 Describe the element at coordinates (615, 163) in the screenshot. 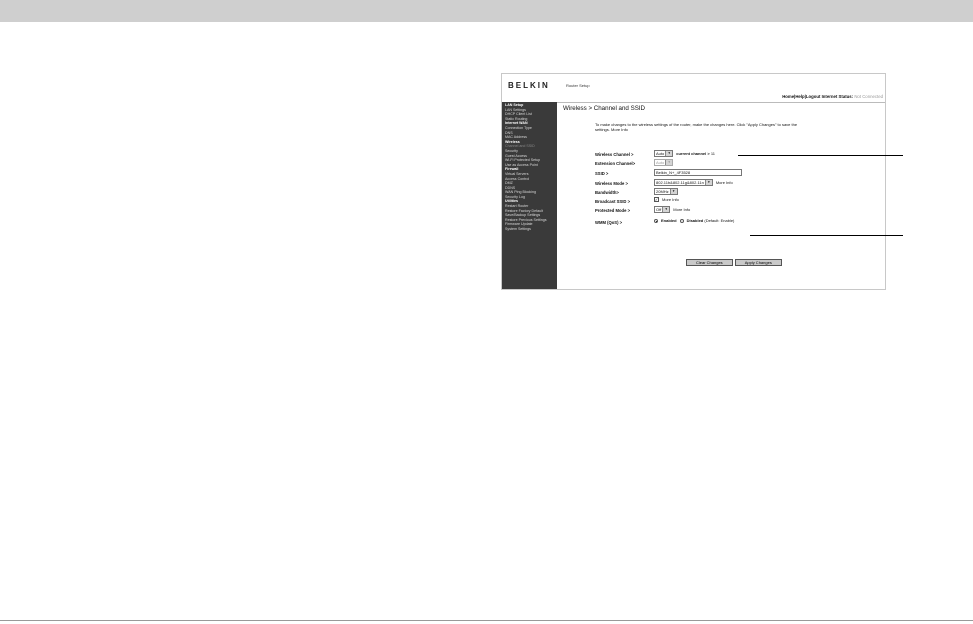

I see `extension-channel-label: Extension Channel>` at that location.